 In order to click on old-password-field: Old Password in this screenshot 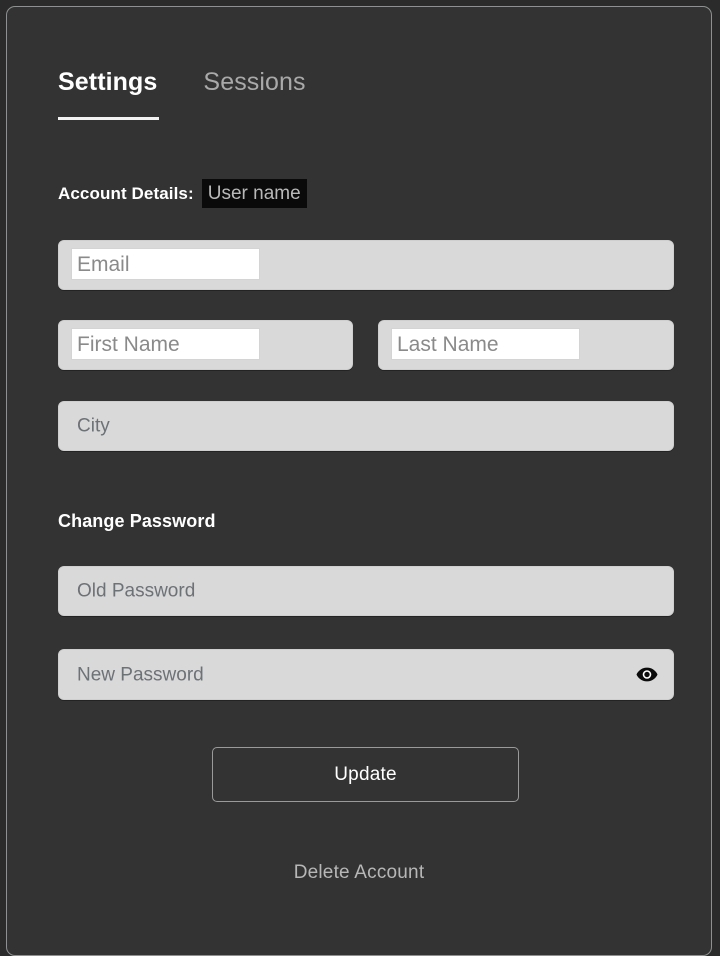, I will do `click(366, 591)`.